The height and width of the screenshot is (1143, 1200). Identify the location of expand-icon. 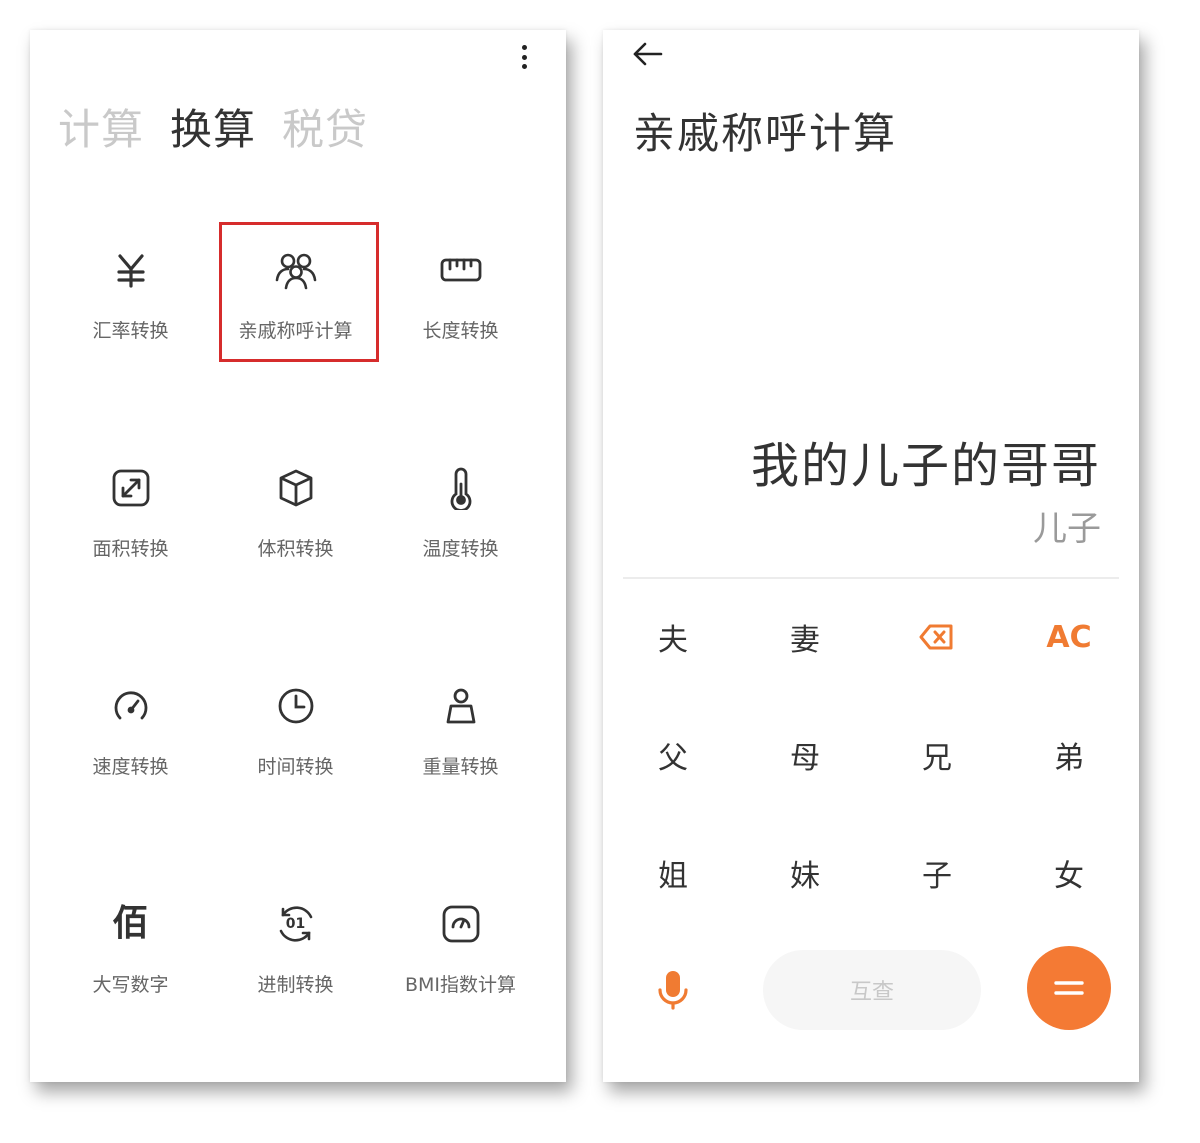
(131, 488).